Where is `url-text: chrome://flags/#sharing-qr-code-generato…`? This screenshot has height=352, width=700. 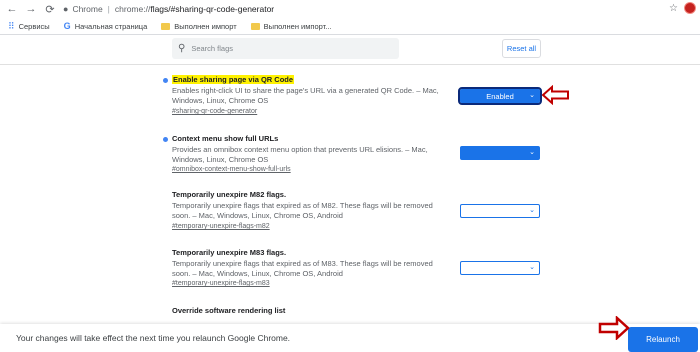
url-text: chrome://flags/#sharing-qr-code-generato… is located at coordinates (194, 9).